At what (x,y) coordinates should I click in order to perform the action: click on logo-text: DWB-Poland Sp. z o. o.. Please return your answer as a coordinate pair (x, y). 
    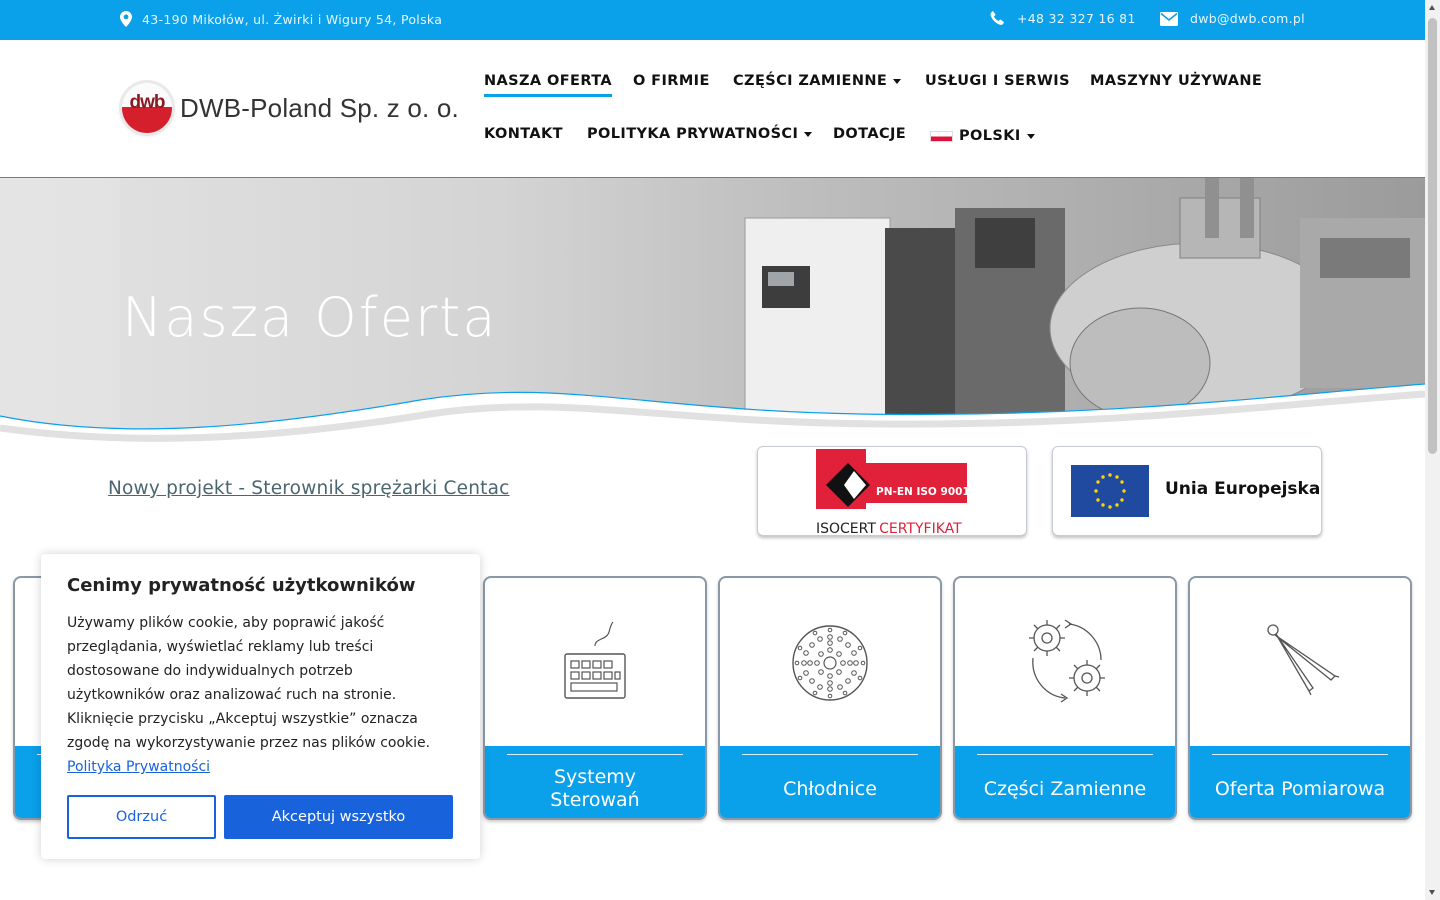
    Looking at the image, I should click on (319, 107).